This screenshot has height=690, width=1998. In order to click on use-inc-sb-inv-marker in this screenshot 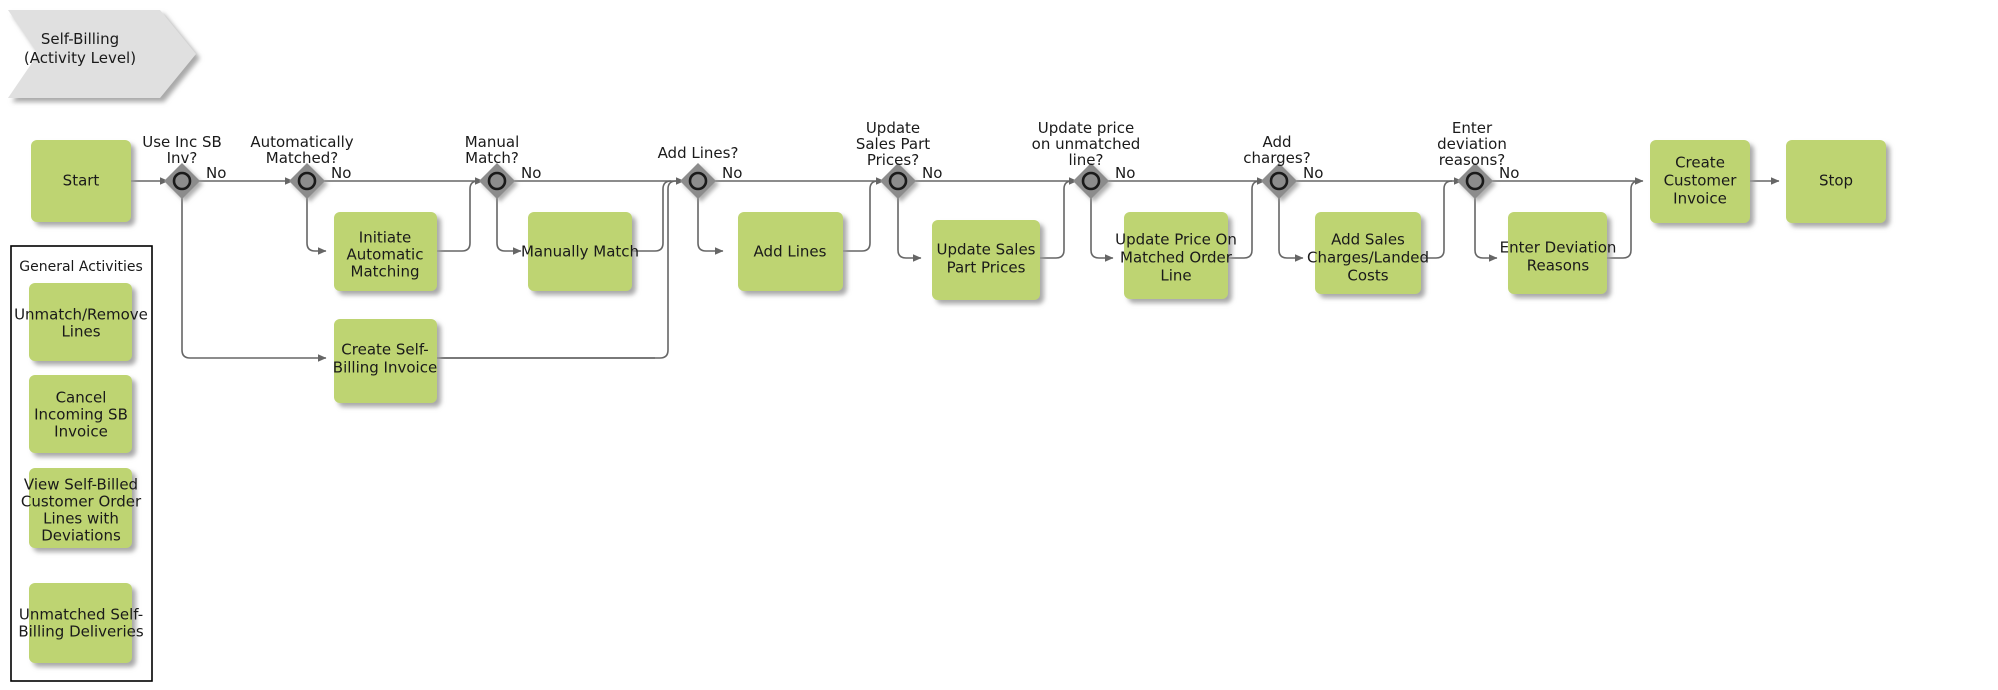, I will do `click(182, 181)`.